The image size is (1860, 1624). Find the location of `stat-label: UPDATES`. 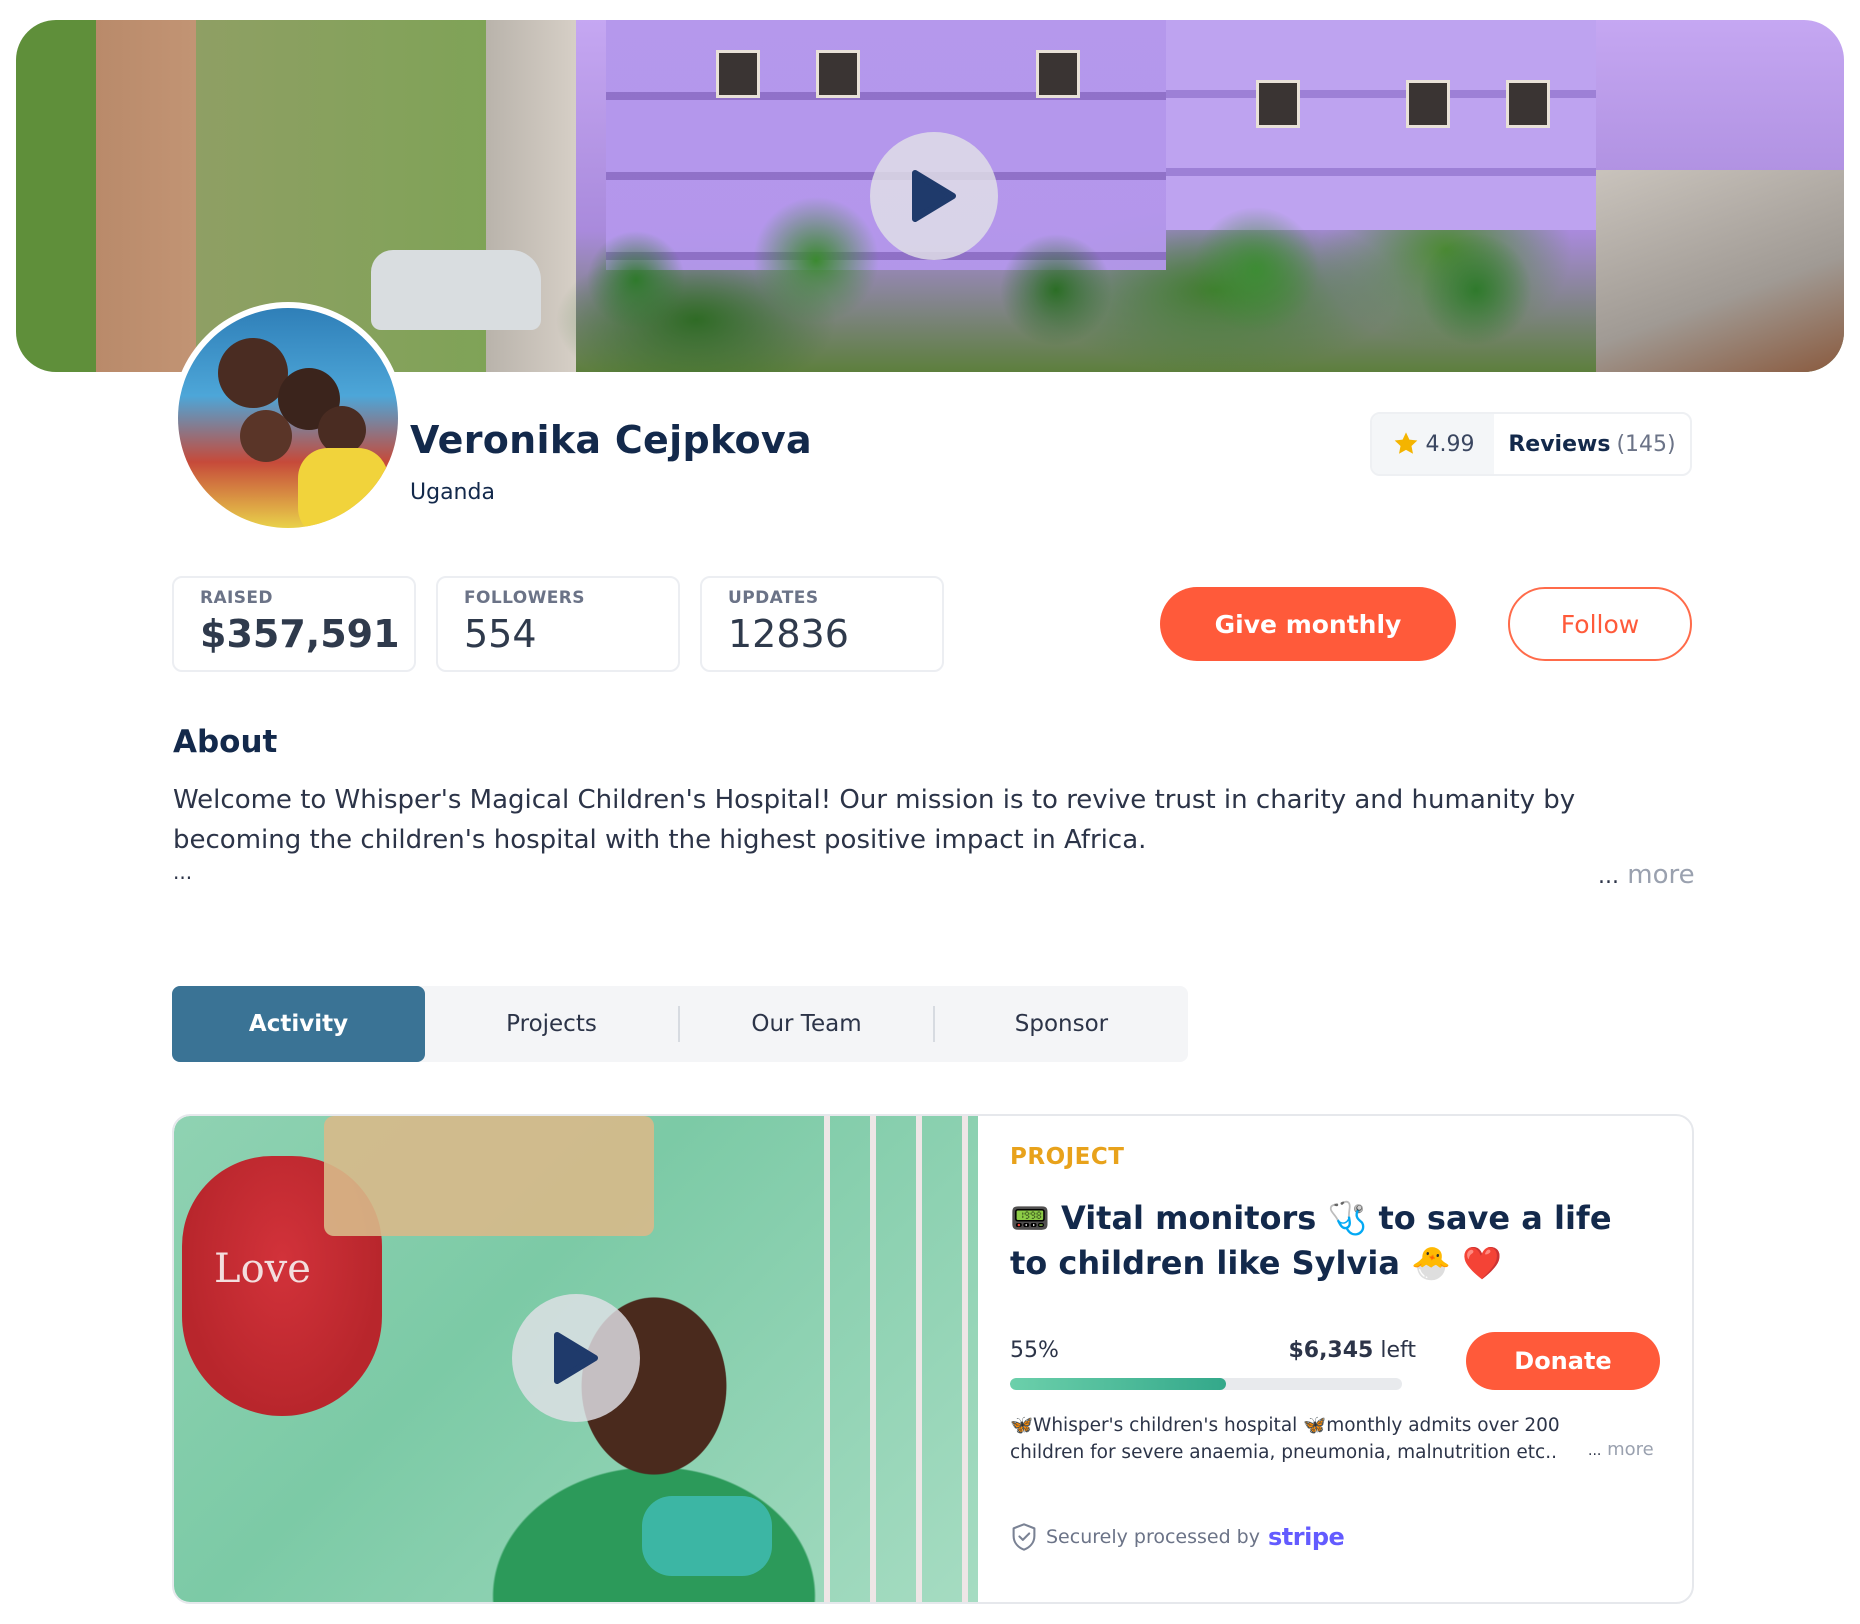

stat-label: UPDATES is located at coordinates (773, 598).